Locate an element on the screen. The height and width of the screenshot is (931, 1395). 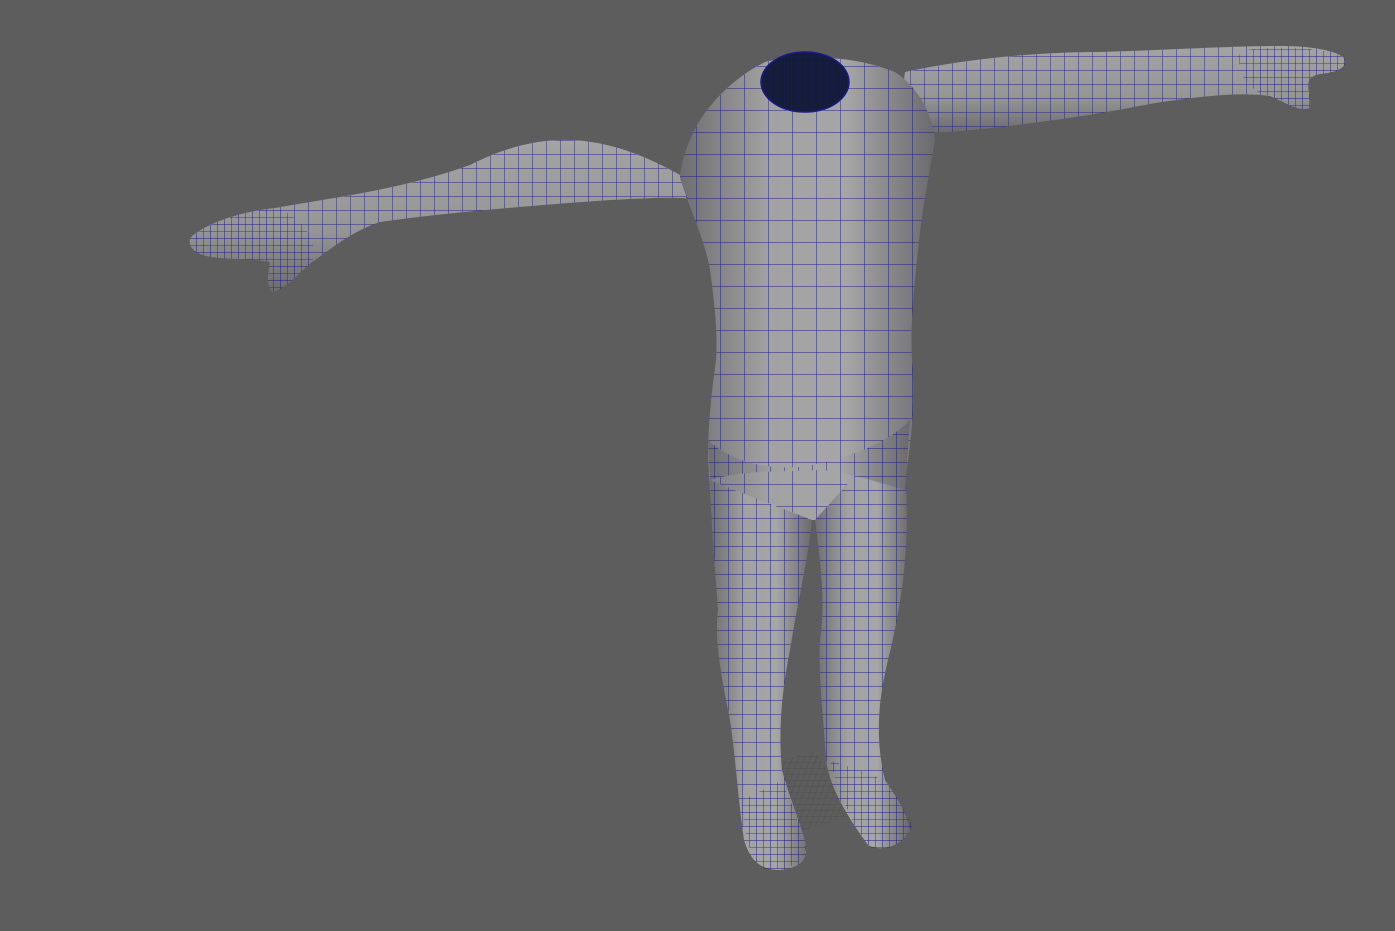
neck-opening is located at coordinates (805, 82).